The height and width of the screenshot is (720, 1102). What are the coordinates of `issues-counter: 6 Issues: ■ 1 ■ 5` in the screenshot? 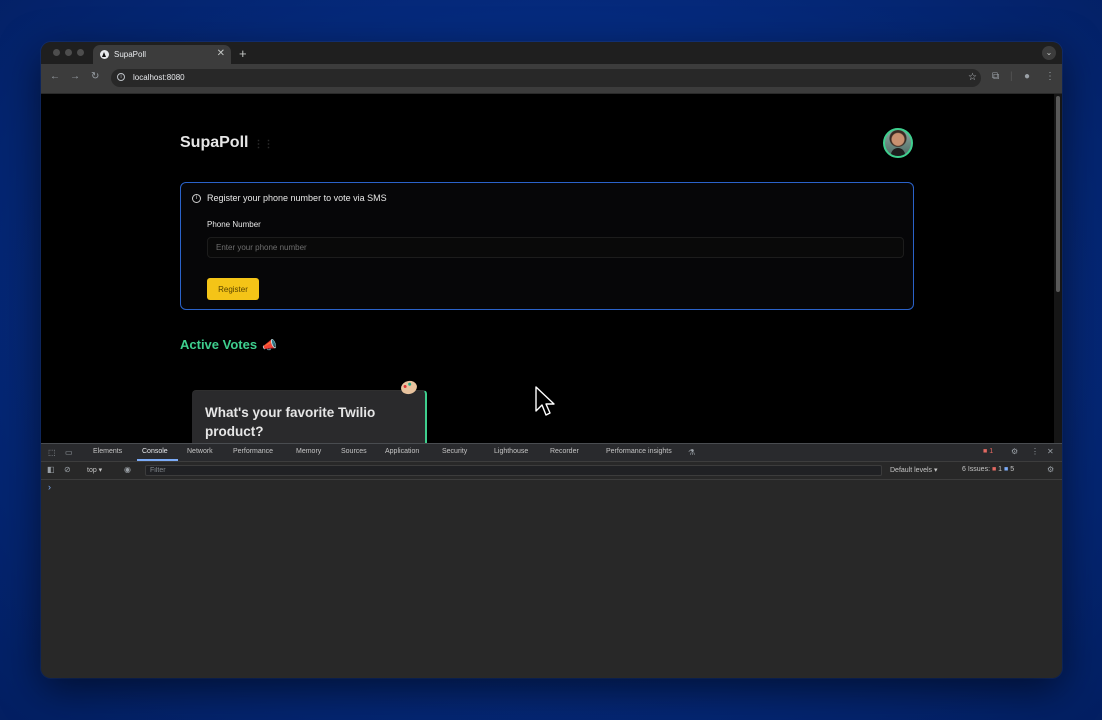 It's located at (988, 469).